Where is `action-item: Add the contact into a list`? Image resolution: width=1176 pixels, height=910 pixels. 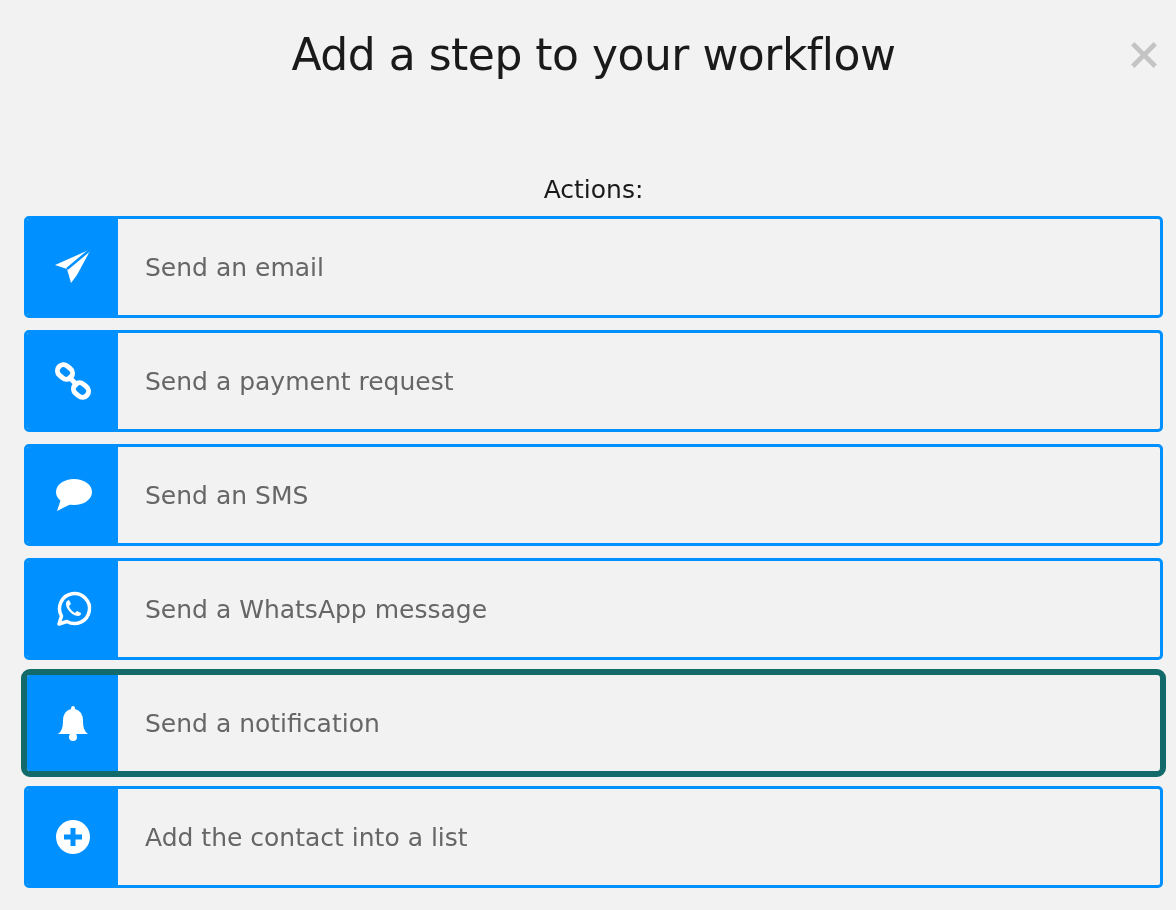 action-item: Add the contact into a list is located at coordinates (593, 837).